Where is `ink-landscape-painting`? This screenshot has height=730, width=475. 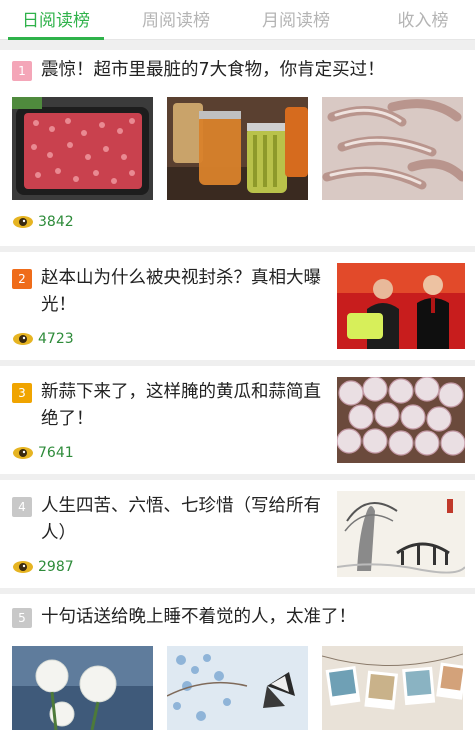
ink-landscape-painting is located at coordinates (401, 534).